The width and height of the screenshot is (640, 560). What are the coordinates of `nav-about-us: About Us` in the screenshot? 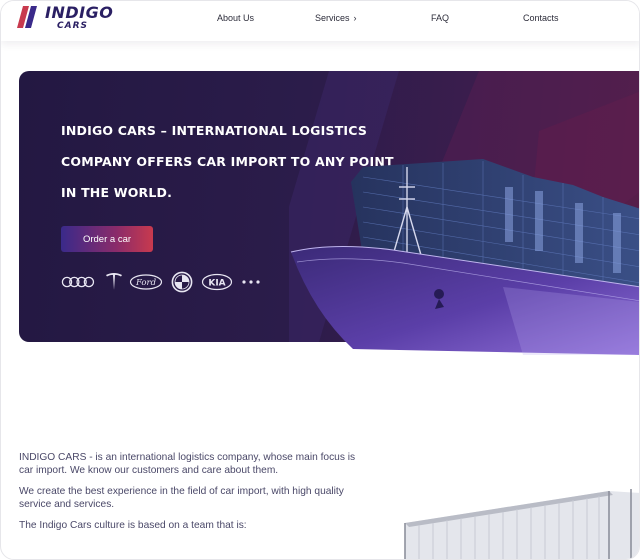 It's located at (235, 18).